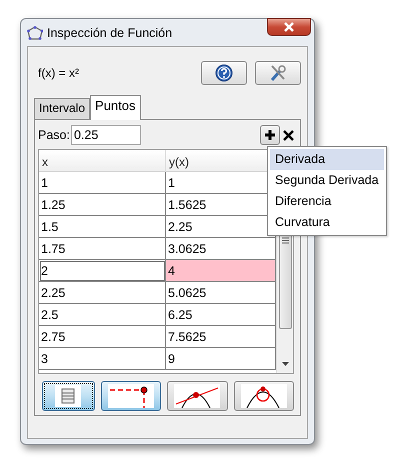 Image resolution: width=400 pixels, height=464 pixels. I want to click on help-button, so click(224, 73).